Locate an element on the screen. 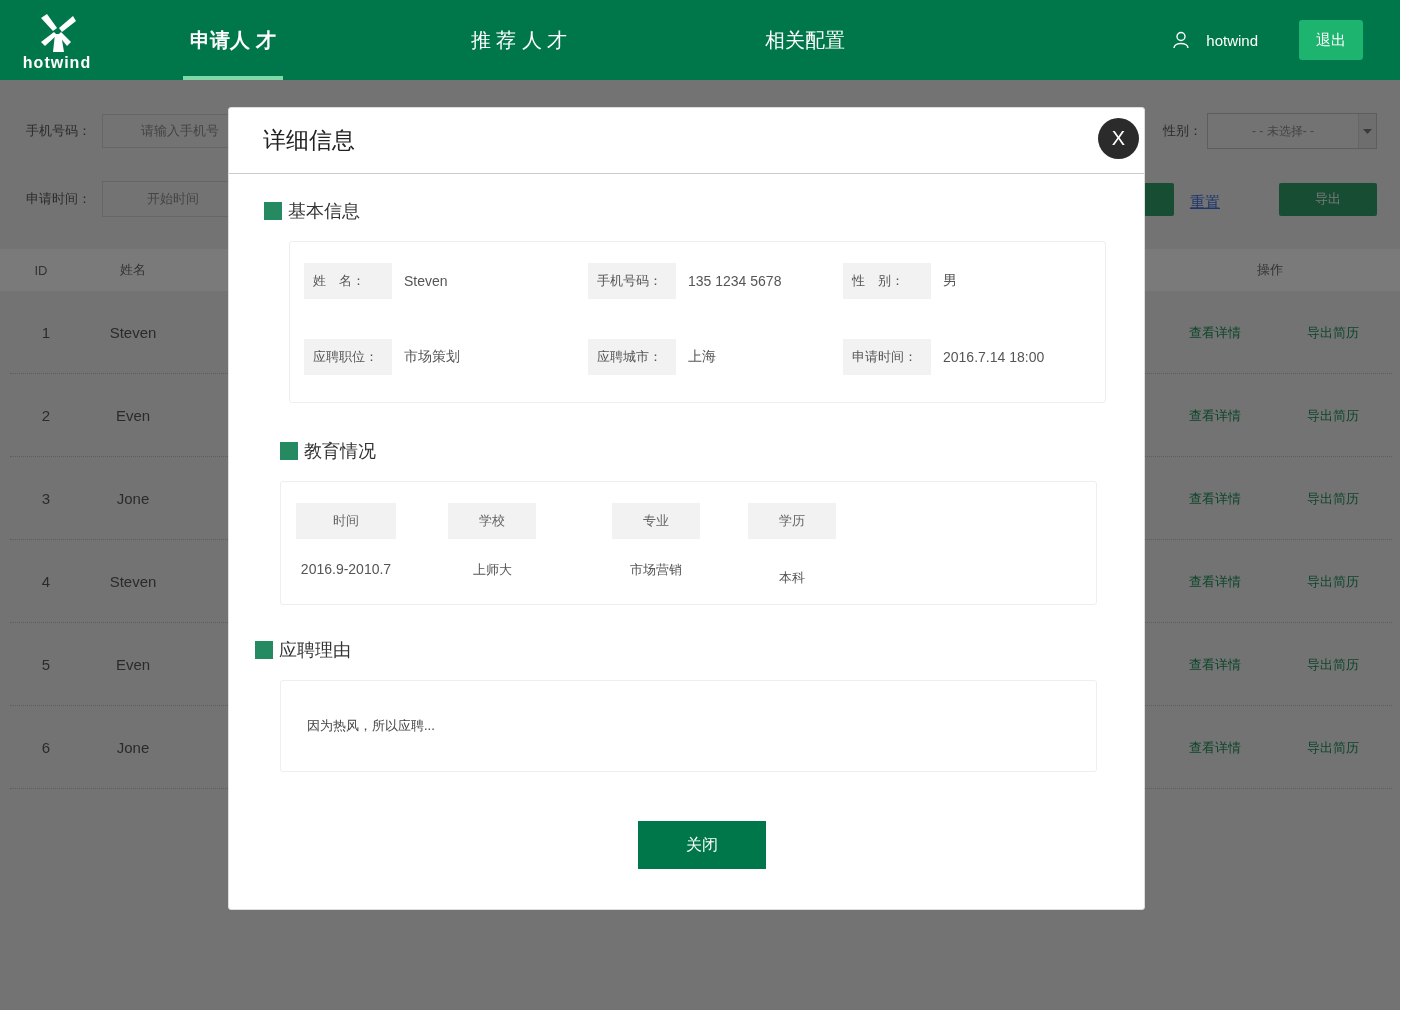 The width and height of the screenshot is (1410, 1010). table-cell-text: 3 is located at coordinates (46, 498).